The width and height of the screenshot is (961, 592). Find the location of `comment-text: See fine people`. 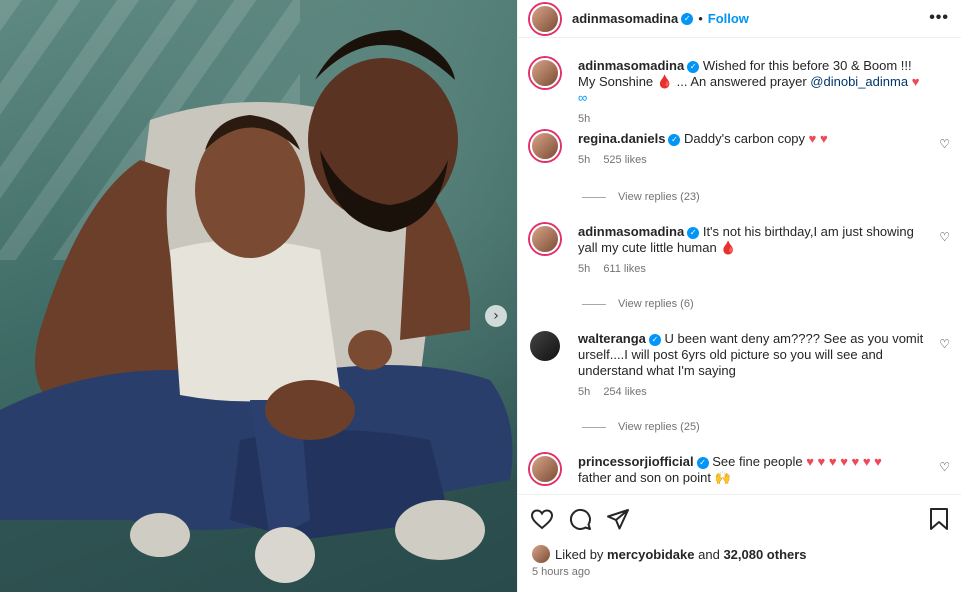

comment-text: See fine people is located at coordinates (757, 461).